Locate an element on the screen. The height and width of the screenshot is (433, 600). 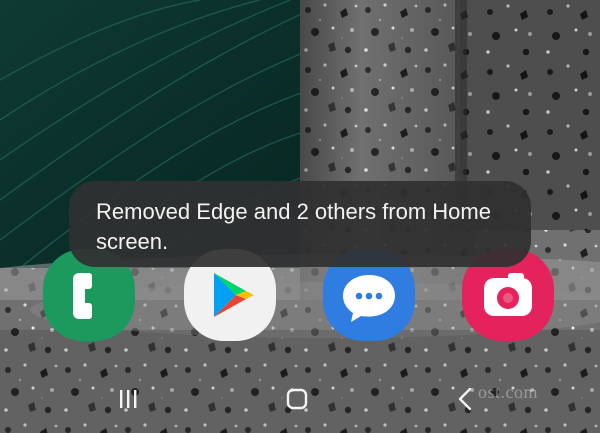
home-button is located at coordinates (297, 398).